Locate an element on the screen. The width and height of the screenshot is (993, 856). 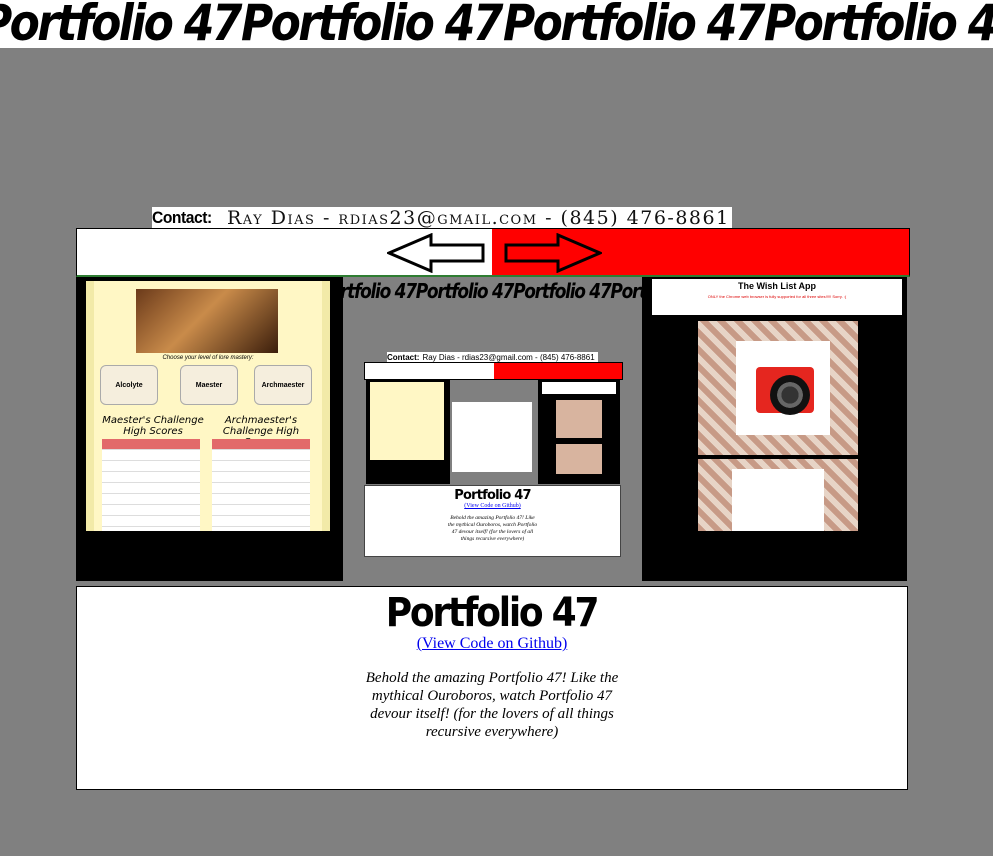
wishlist-item-card is located at coordinates (778, 495).